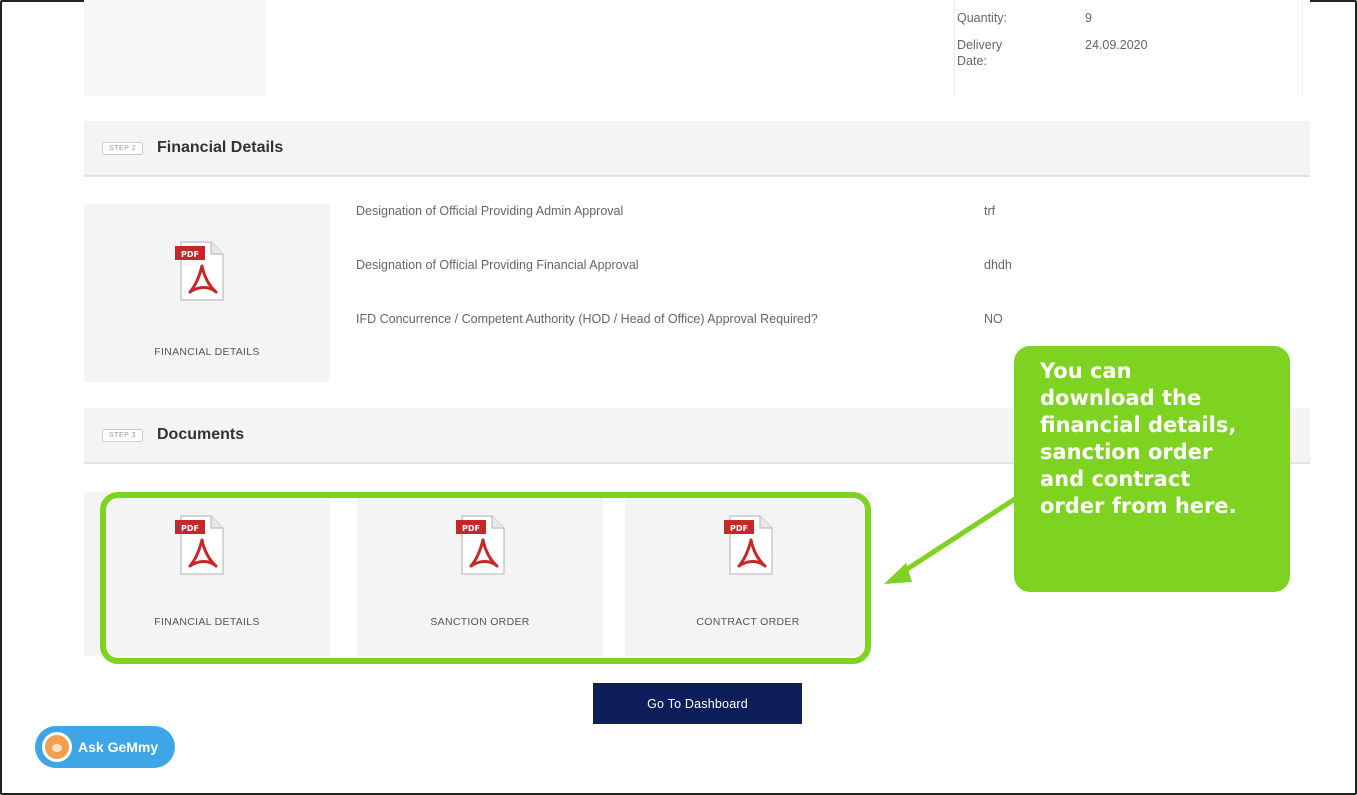 Image resolution: width=1357 pixels, height=795 pixels. I want to click on ask-gemmy-label: Ask GeMmy, so click(118, 747).